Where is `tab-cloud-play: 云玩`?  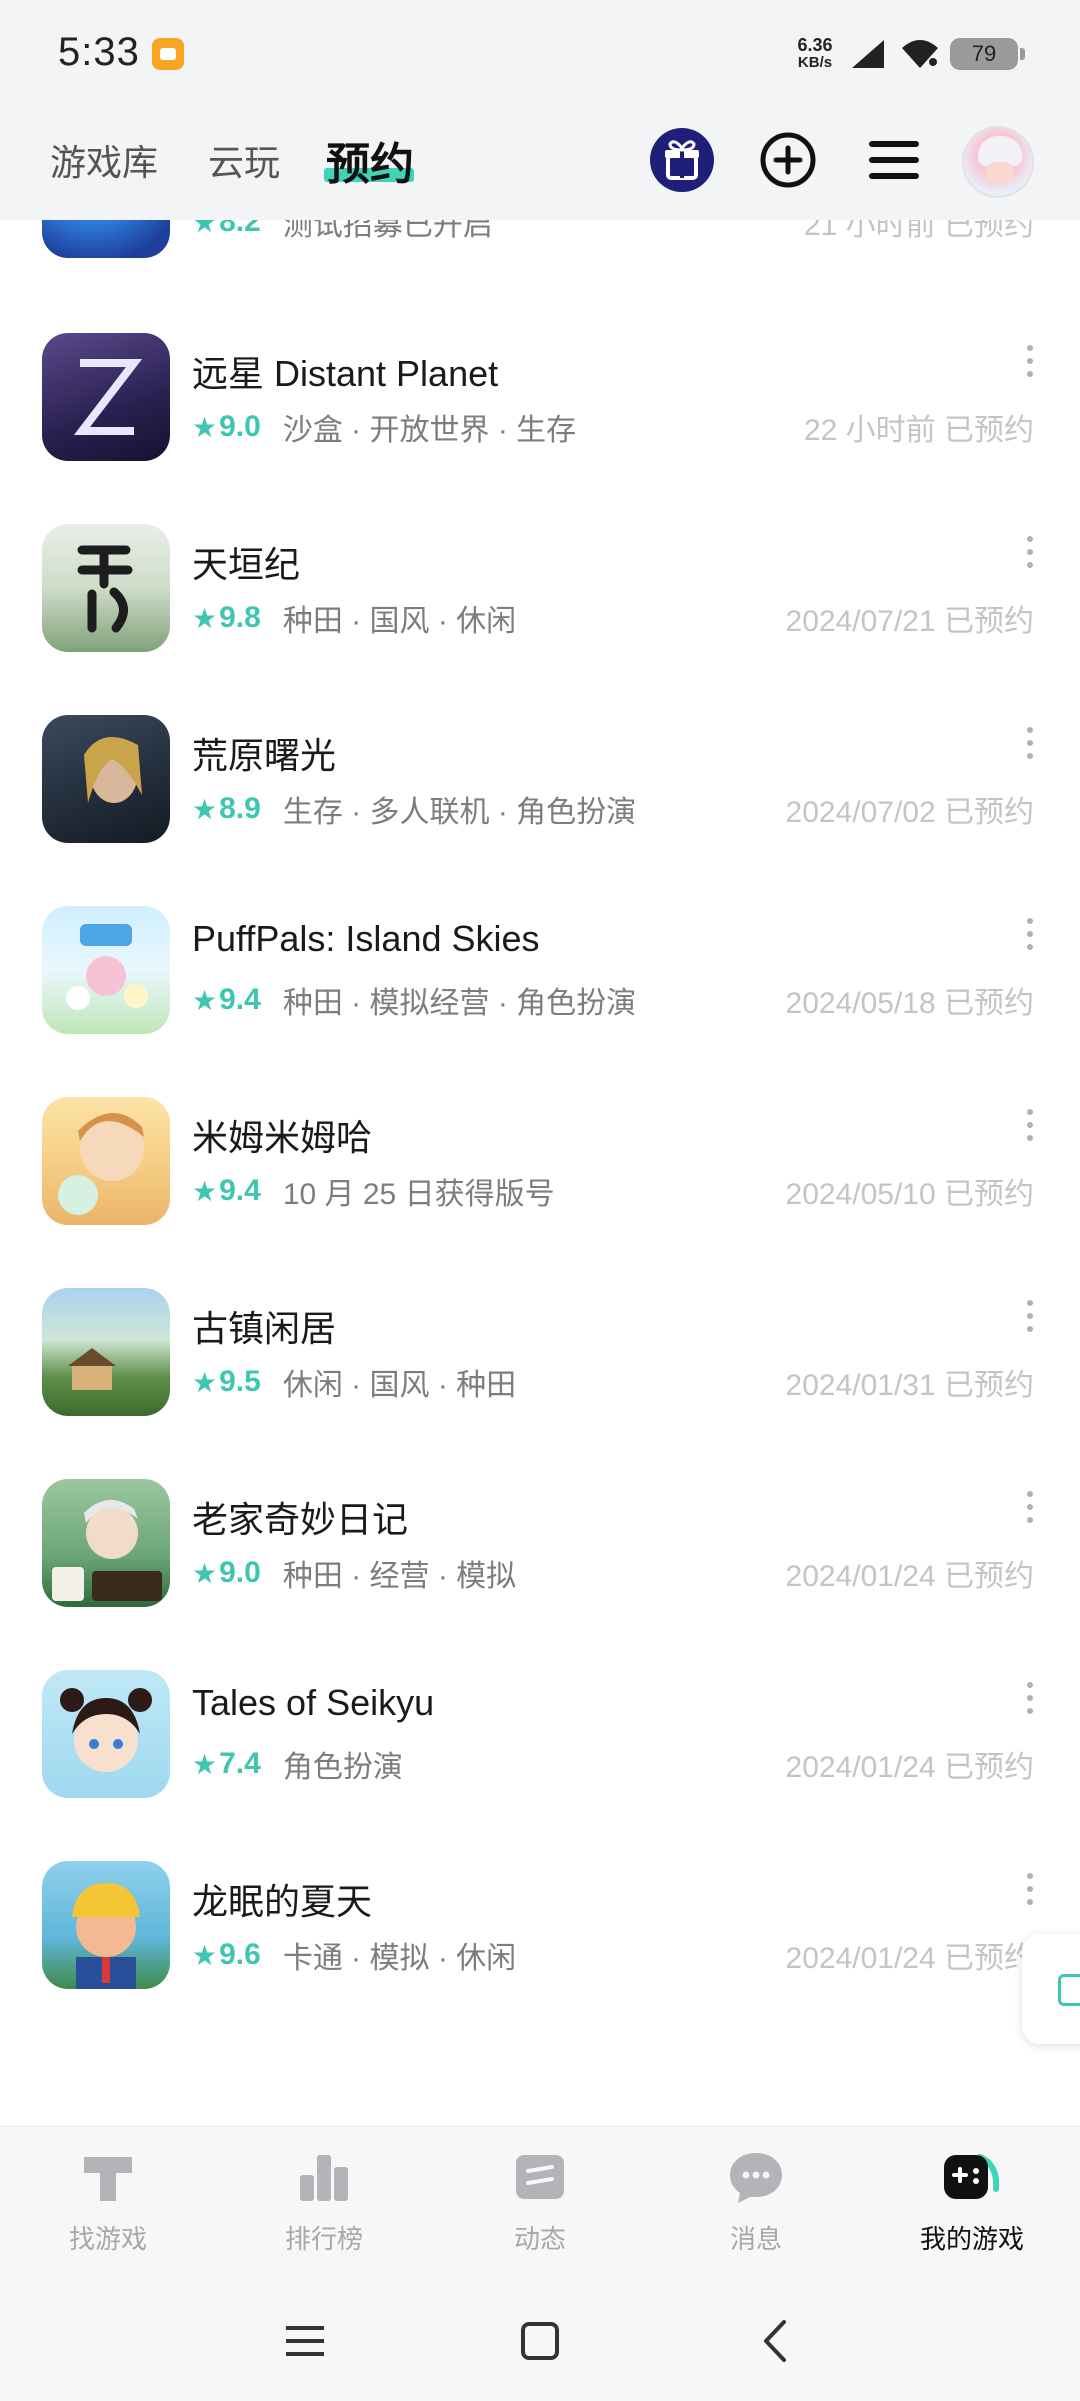
tab-cloud-play: 云玩 is located at coordinates (244, 160).